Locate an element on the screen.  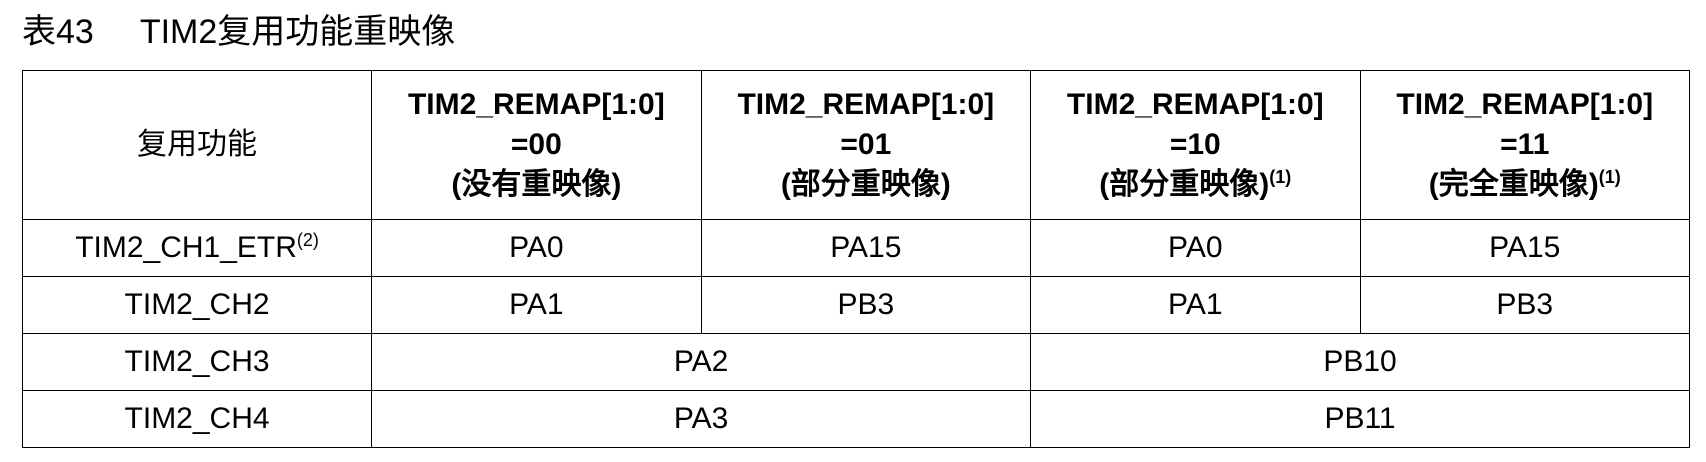
header-remap-00: TIM2_REMAP[1:0] =00 (没有重映像) is located at coordinates (536, 145).